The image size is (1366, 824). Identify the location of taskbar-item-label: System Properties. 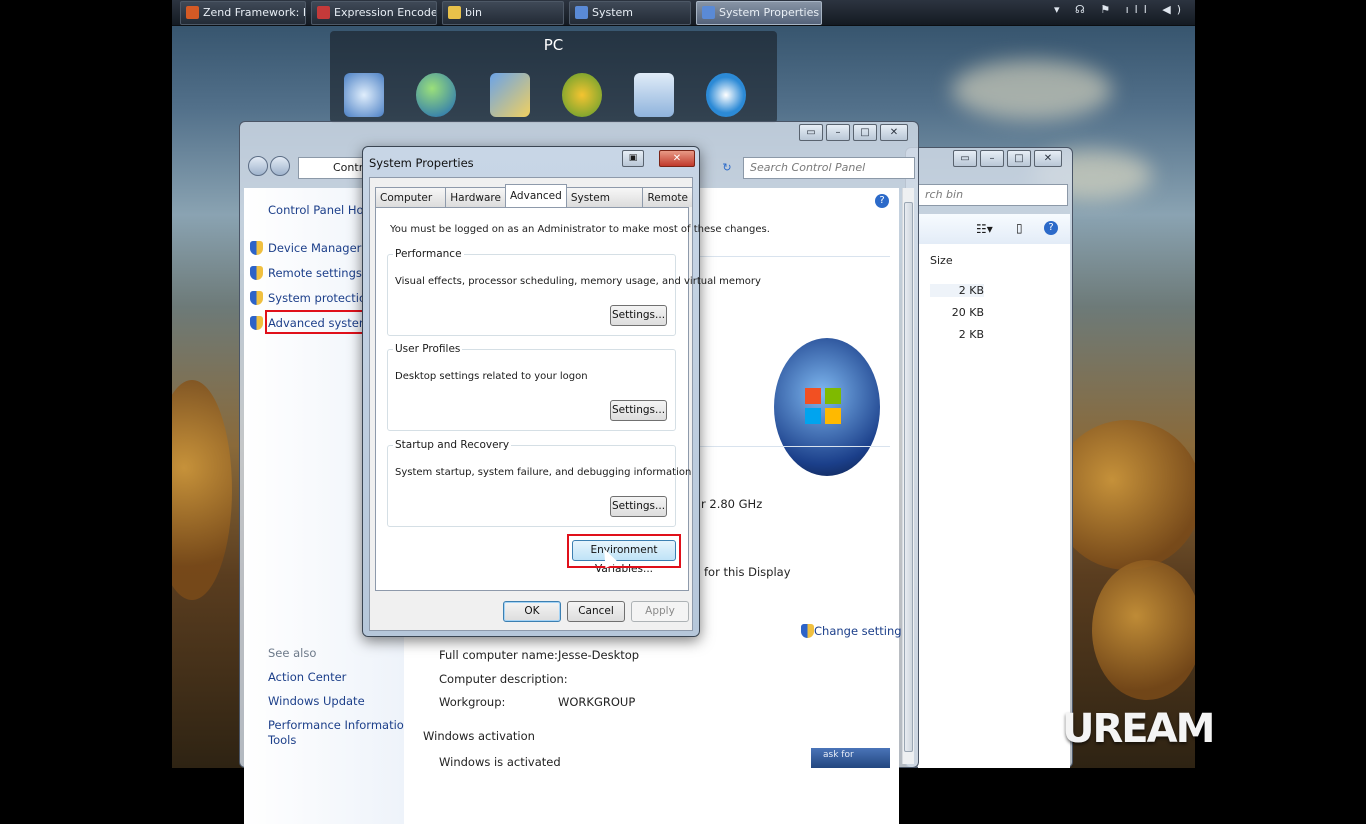
(769, 12).